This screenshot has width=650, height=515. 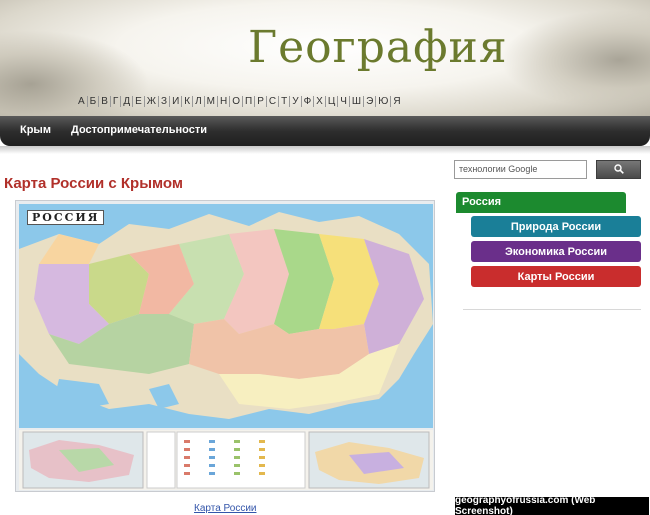 I want to click on map-caption-link: Карта России, so click(x=225, y=508).